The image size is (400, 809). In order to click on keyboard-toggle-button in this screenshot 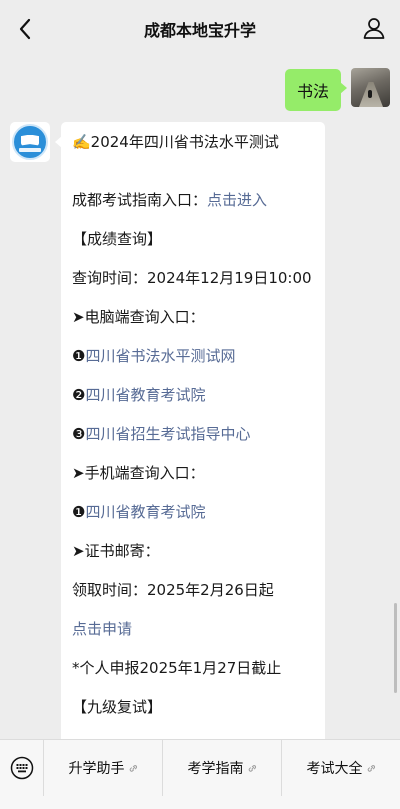, I will do `click(22, 768)`.